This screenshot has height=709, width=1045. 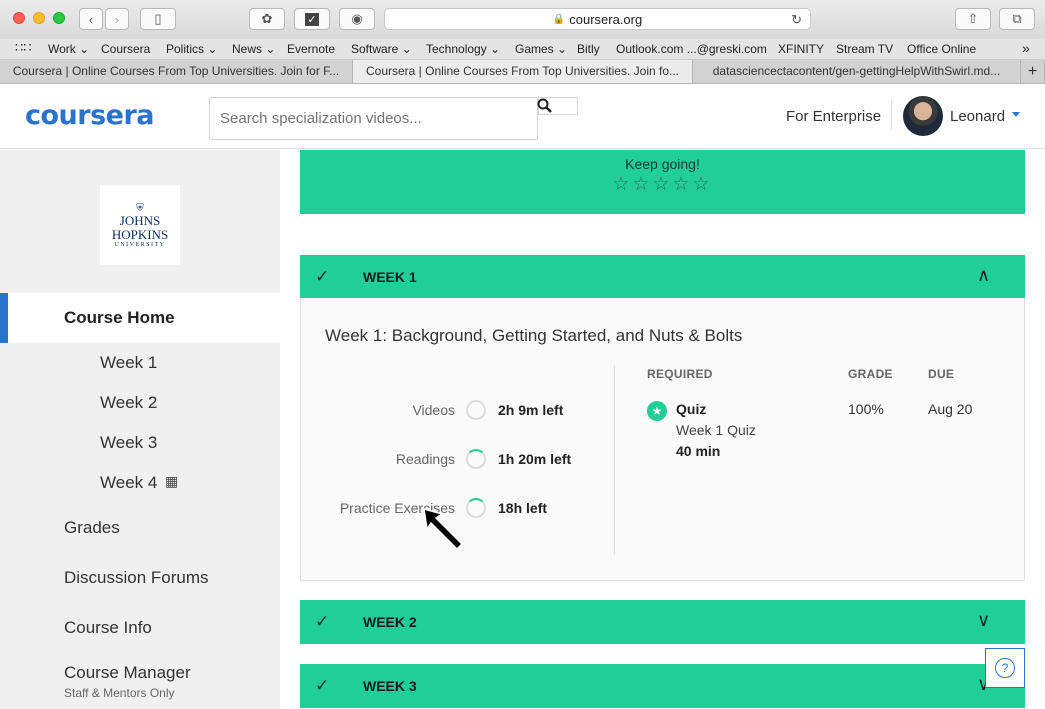 I want to click on university-logo-line3: UNIVERSITY, so click(x=140, y=244).